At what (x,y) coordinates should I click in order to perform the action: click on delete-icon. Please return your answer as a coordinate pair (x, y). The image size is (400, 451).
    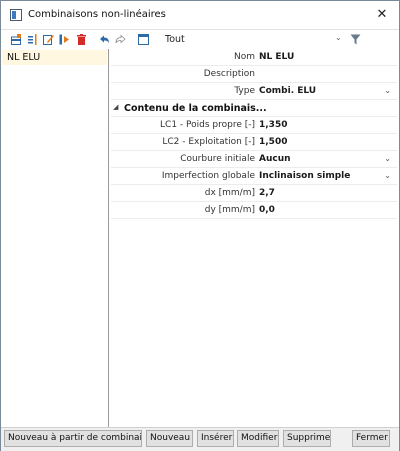
    Looking at the image, I should click on (81, 39).